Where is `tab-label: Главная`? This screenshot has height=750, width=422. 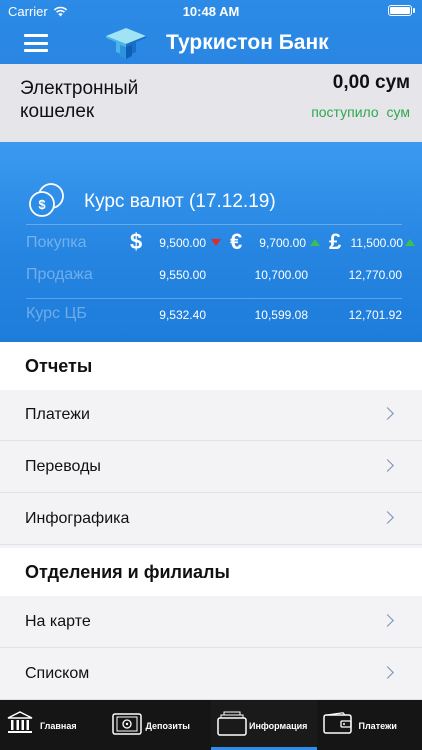 tab-label: Главная is located at coordinates (58, 726).